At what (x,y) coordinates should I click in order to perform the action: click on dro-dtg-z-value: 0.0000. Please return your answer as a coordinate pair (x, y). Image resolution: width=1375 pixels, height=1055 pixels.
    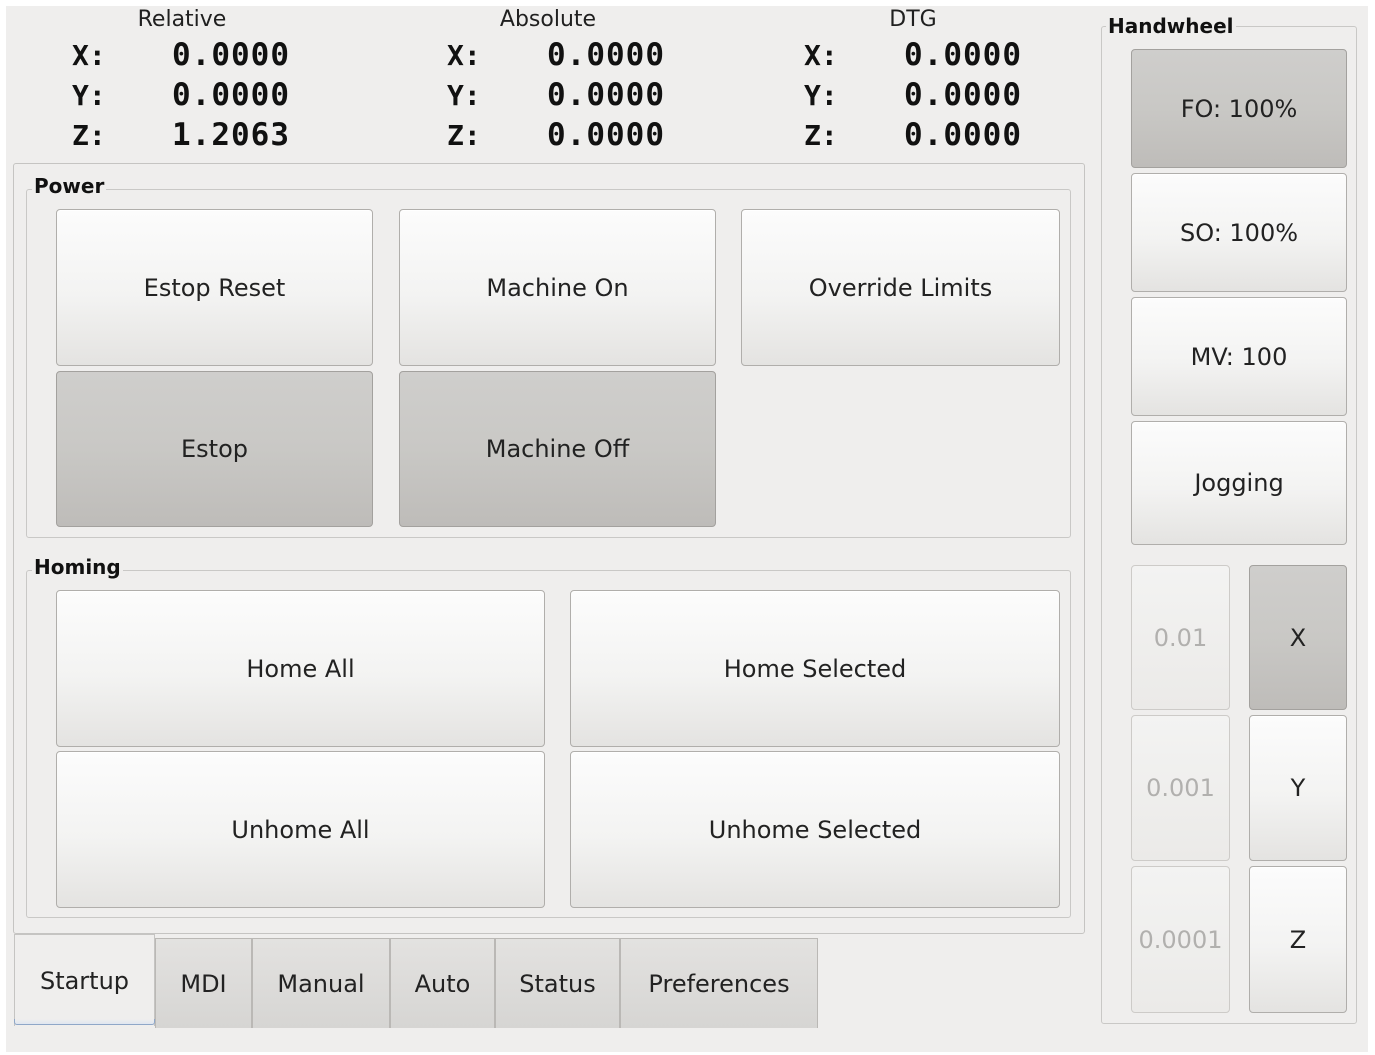
    Looking at the image, I should click on (963, 135).